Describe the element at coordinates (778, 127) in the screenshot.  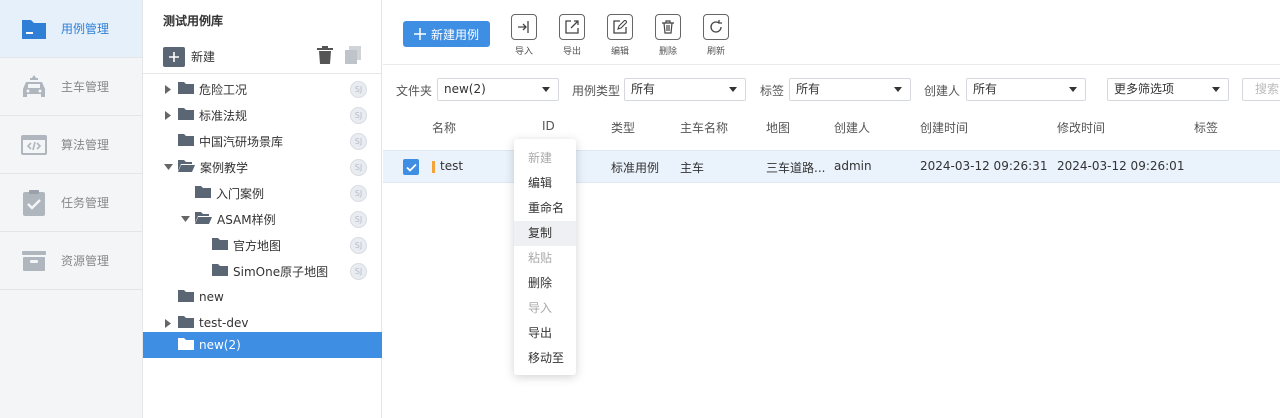
I see `column-header: 地图` at that location.